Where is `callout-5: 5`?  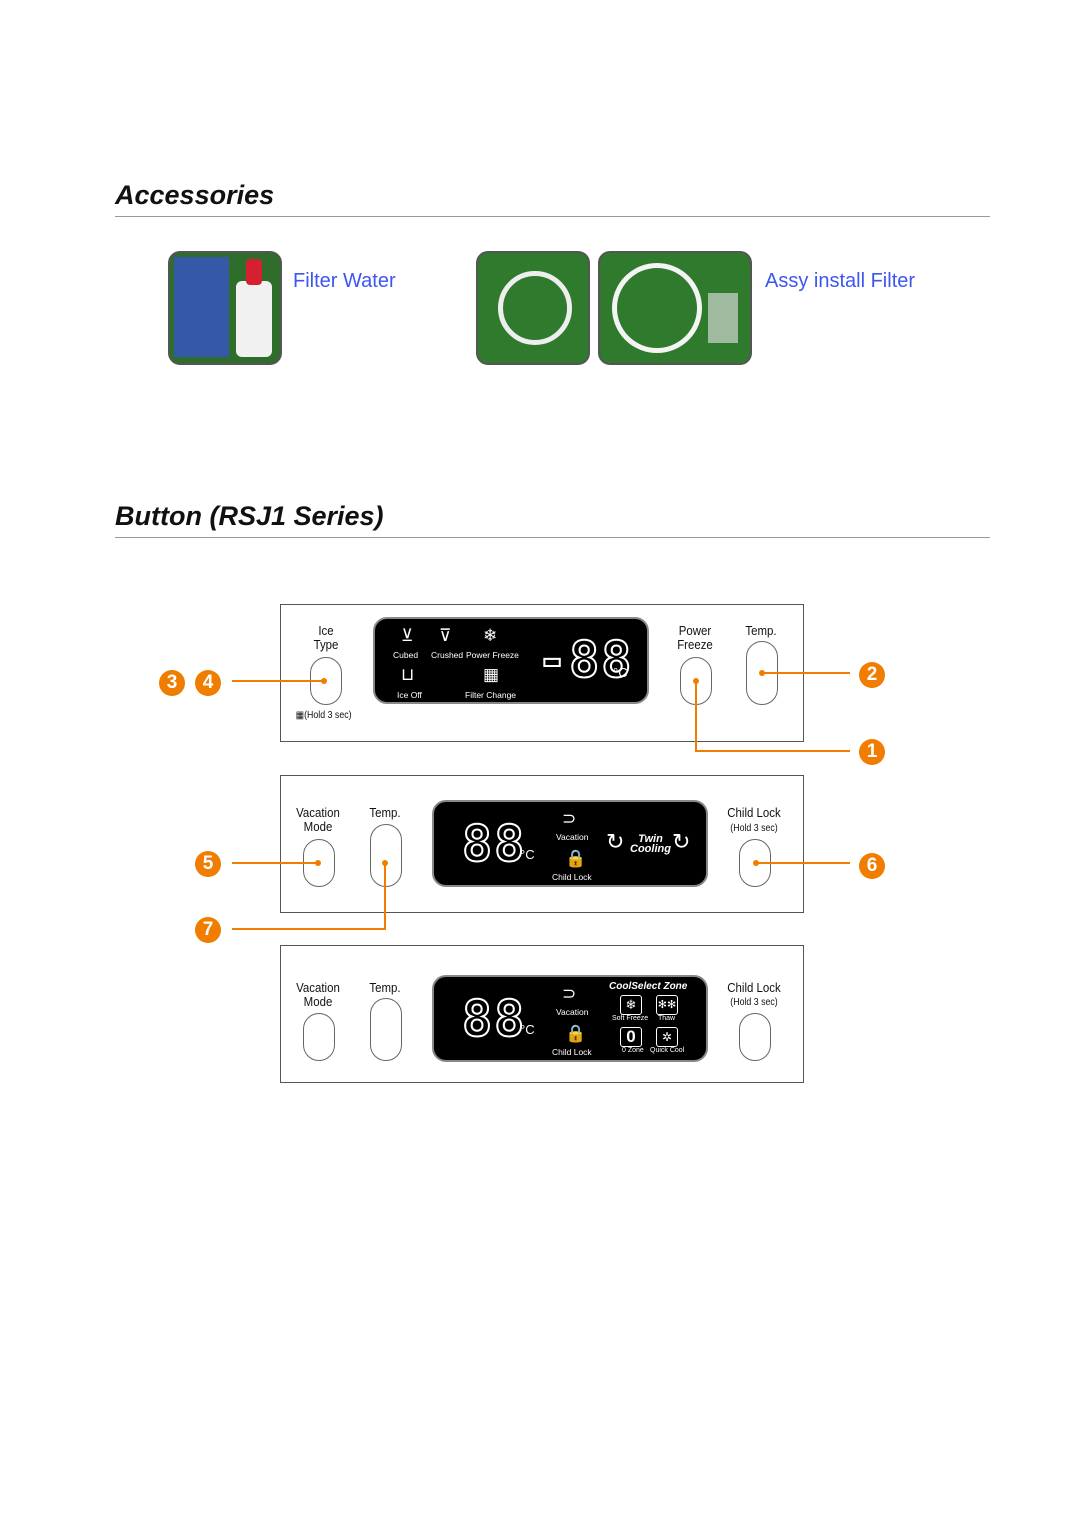
callout-5: 5 is located at coordinates (208, 864).